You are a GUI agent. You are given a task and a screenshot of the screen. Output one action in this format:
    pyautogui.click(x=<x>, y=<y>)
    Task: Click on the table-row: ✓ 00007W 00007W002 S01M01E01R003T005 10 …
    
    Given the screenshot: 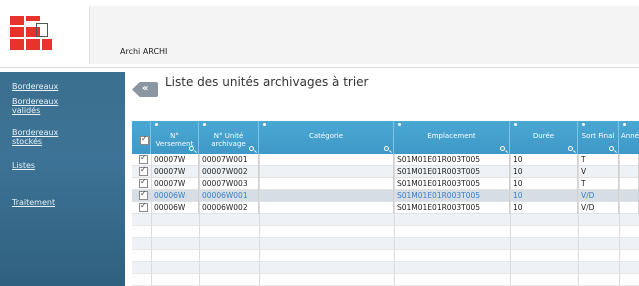 What is the action you would take?
    pyautogui.click(x=385, y=171)
    